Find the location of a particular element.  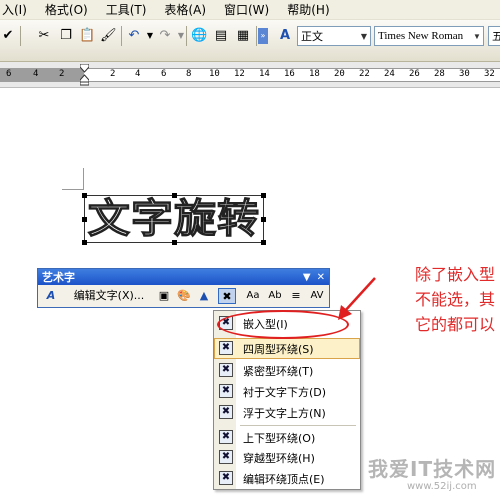

menu-item-label: 编辑环绕顶点(E) is located at coordinates (284, 479).